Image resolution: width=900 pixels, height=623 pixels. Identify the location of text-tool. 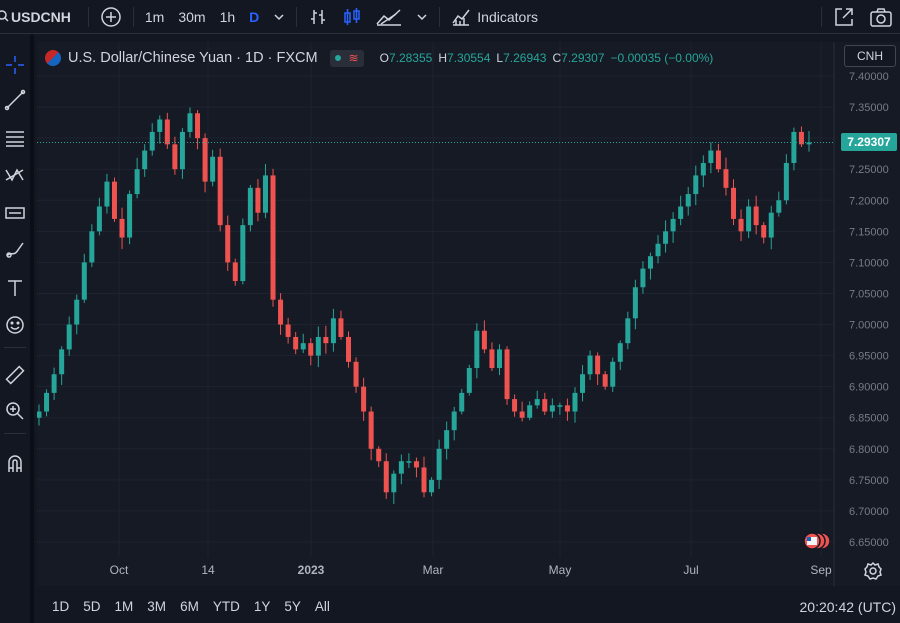
(15, 288).